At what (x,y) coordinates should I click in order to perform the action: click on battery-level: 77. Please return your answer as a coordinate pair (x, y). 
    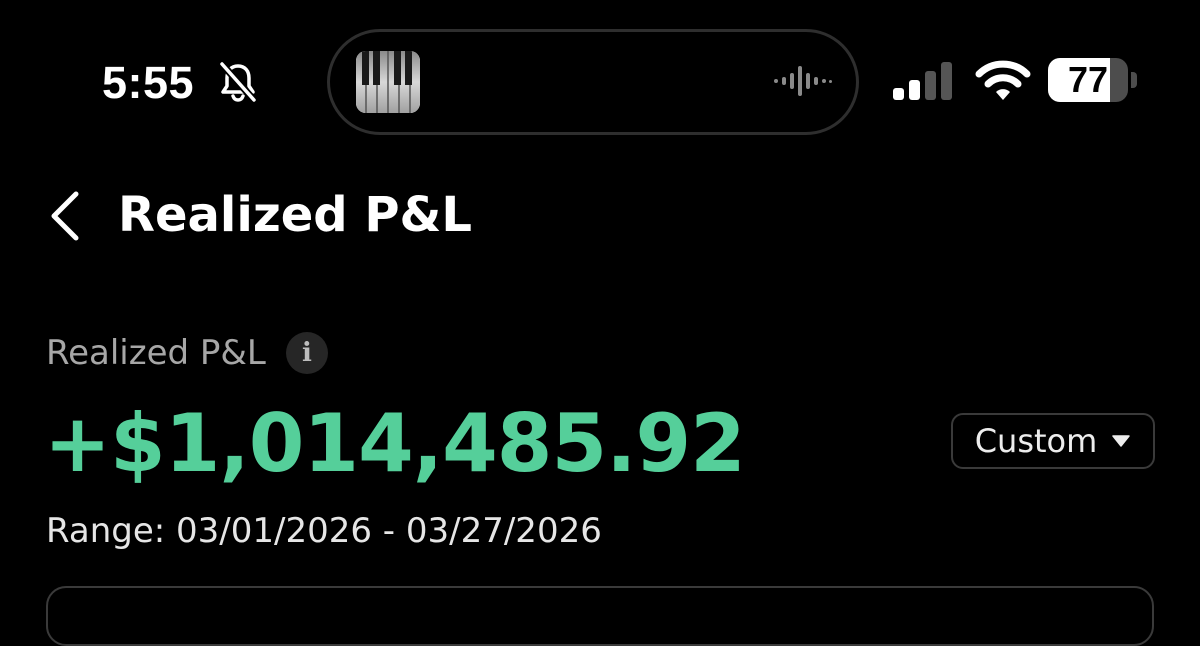
    Looking at the image, I should click on (1088, 79).